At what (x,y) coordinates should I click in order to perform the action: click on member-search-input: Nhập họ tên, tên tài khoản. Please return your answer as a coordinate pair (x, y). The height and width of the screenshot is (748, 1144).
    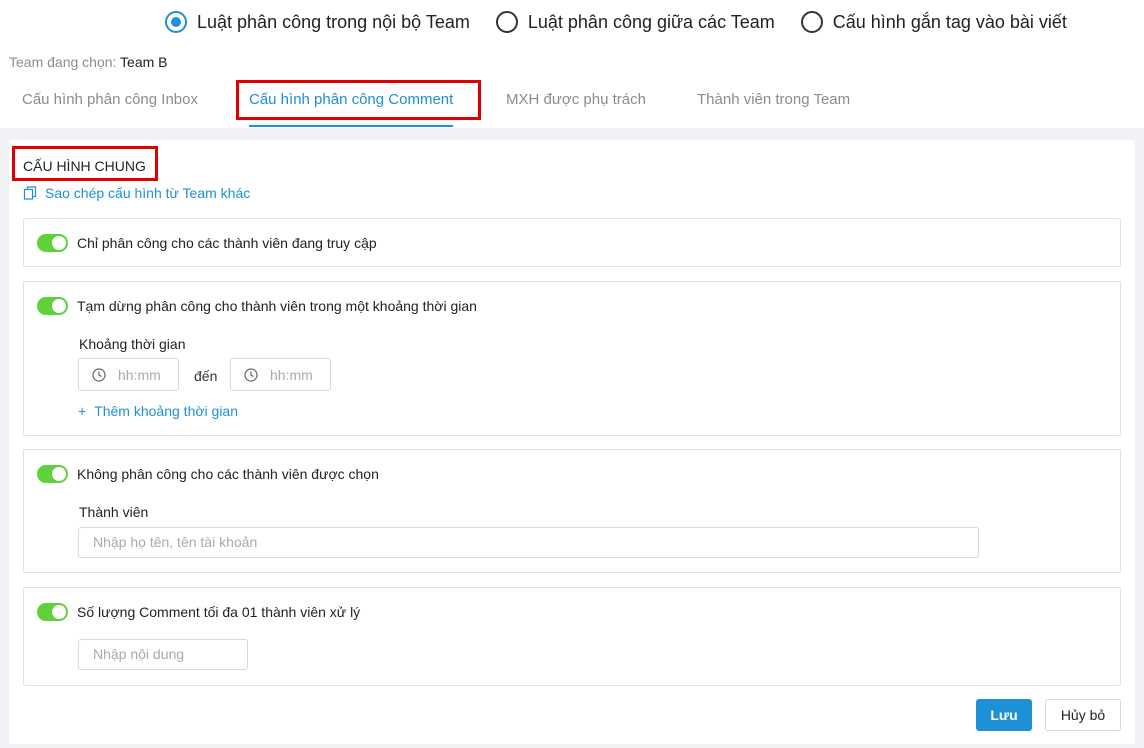
    Looking at the image, I should click on (528, 542).